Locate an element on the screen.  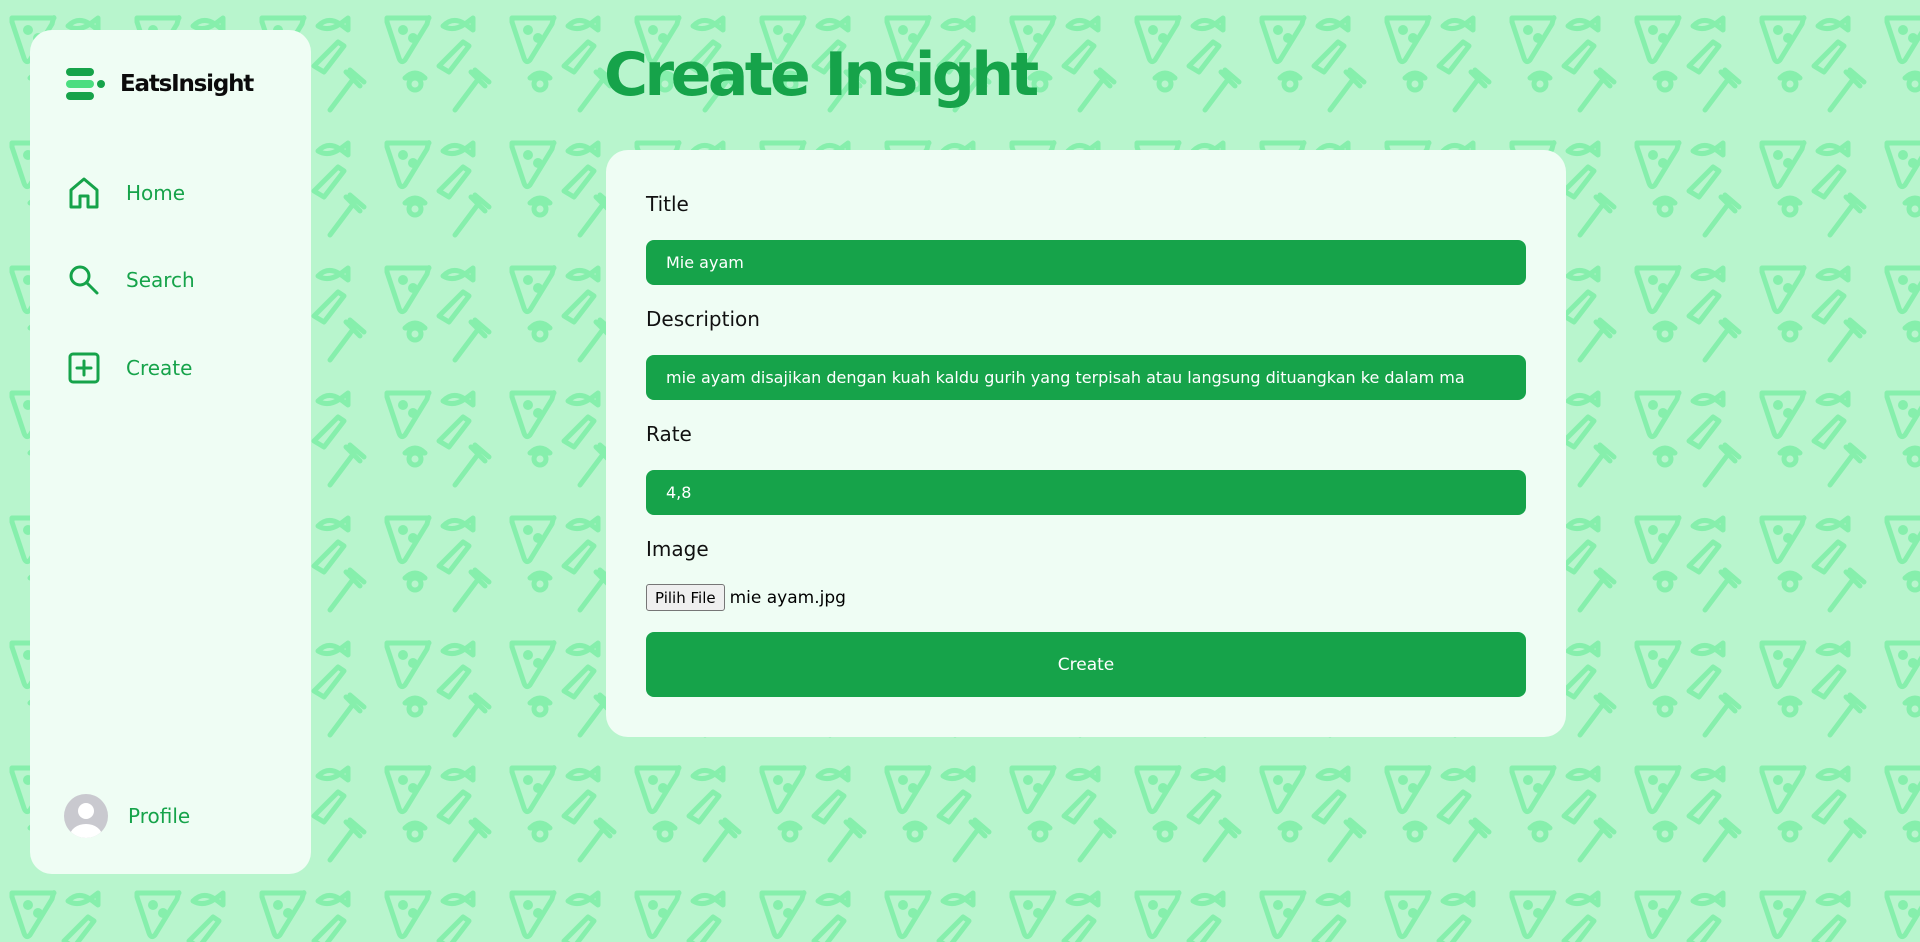
sidebar-item-create: Create is located at coordinates (129, 368).